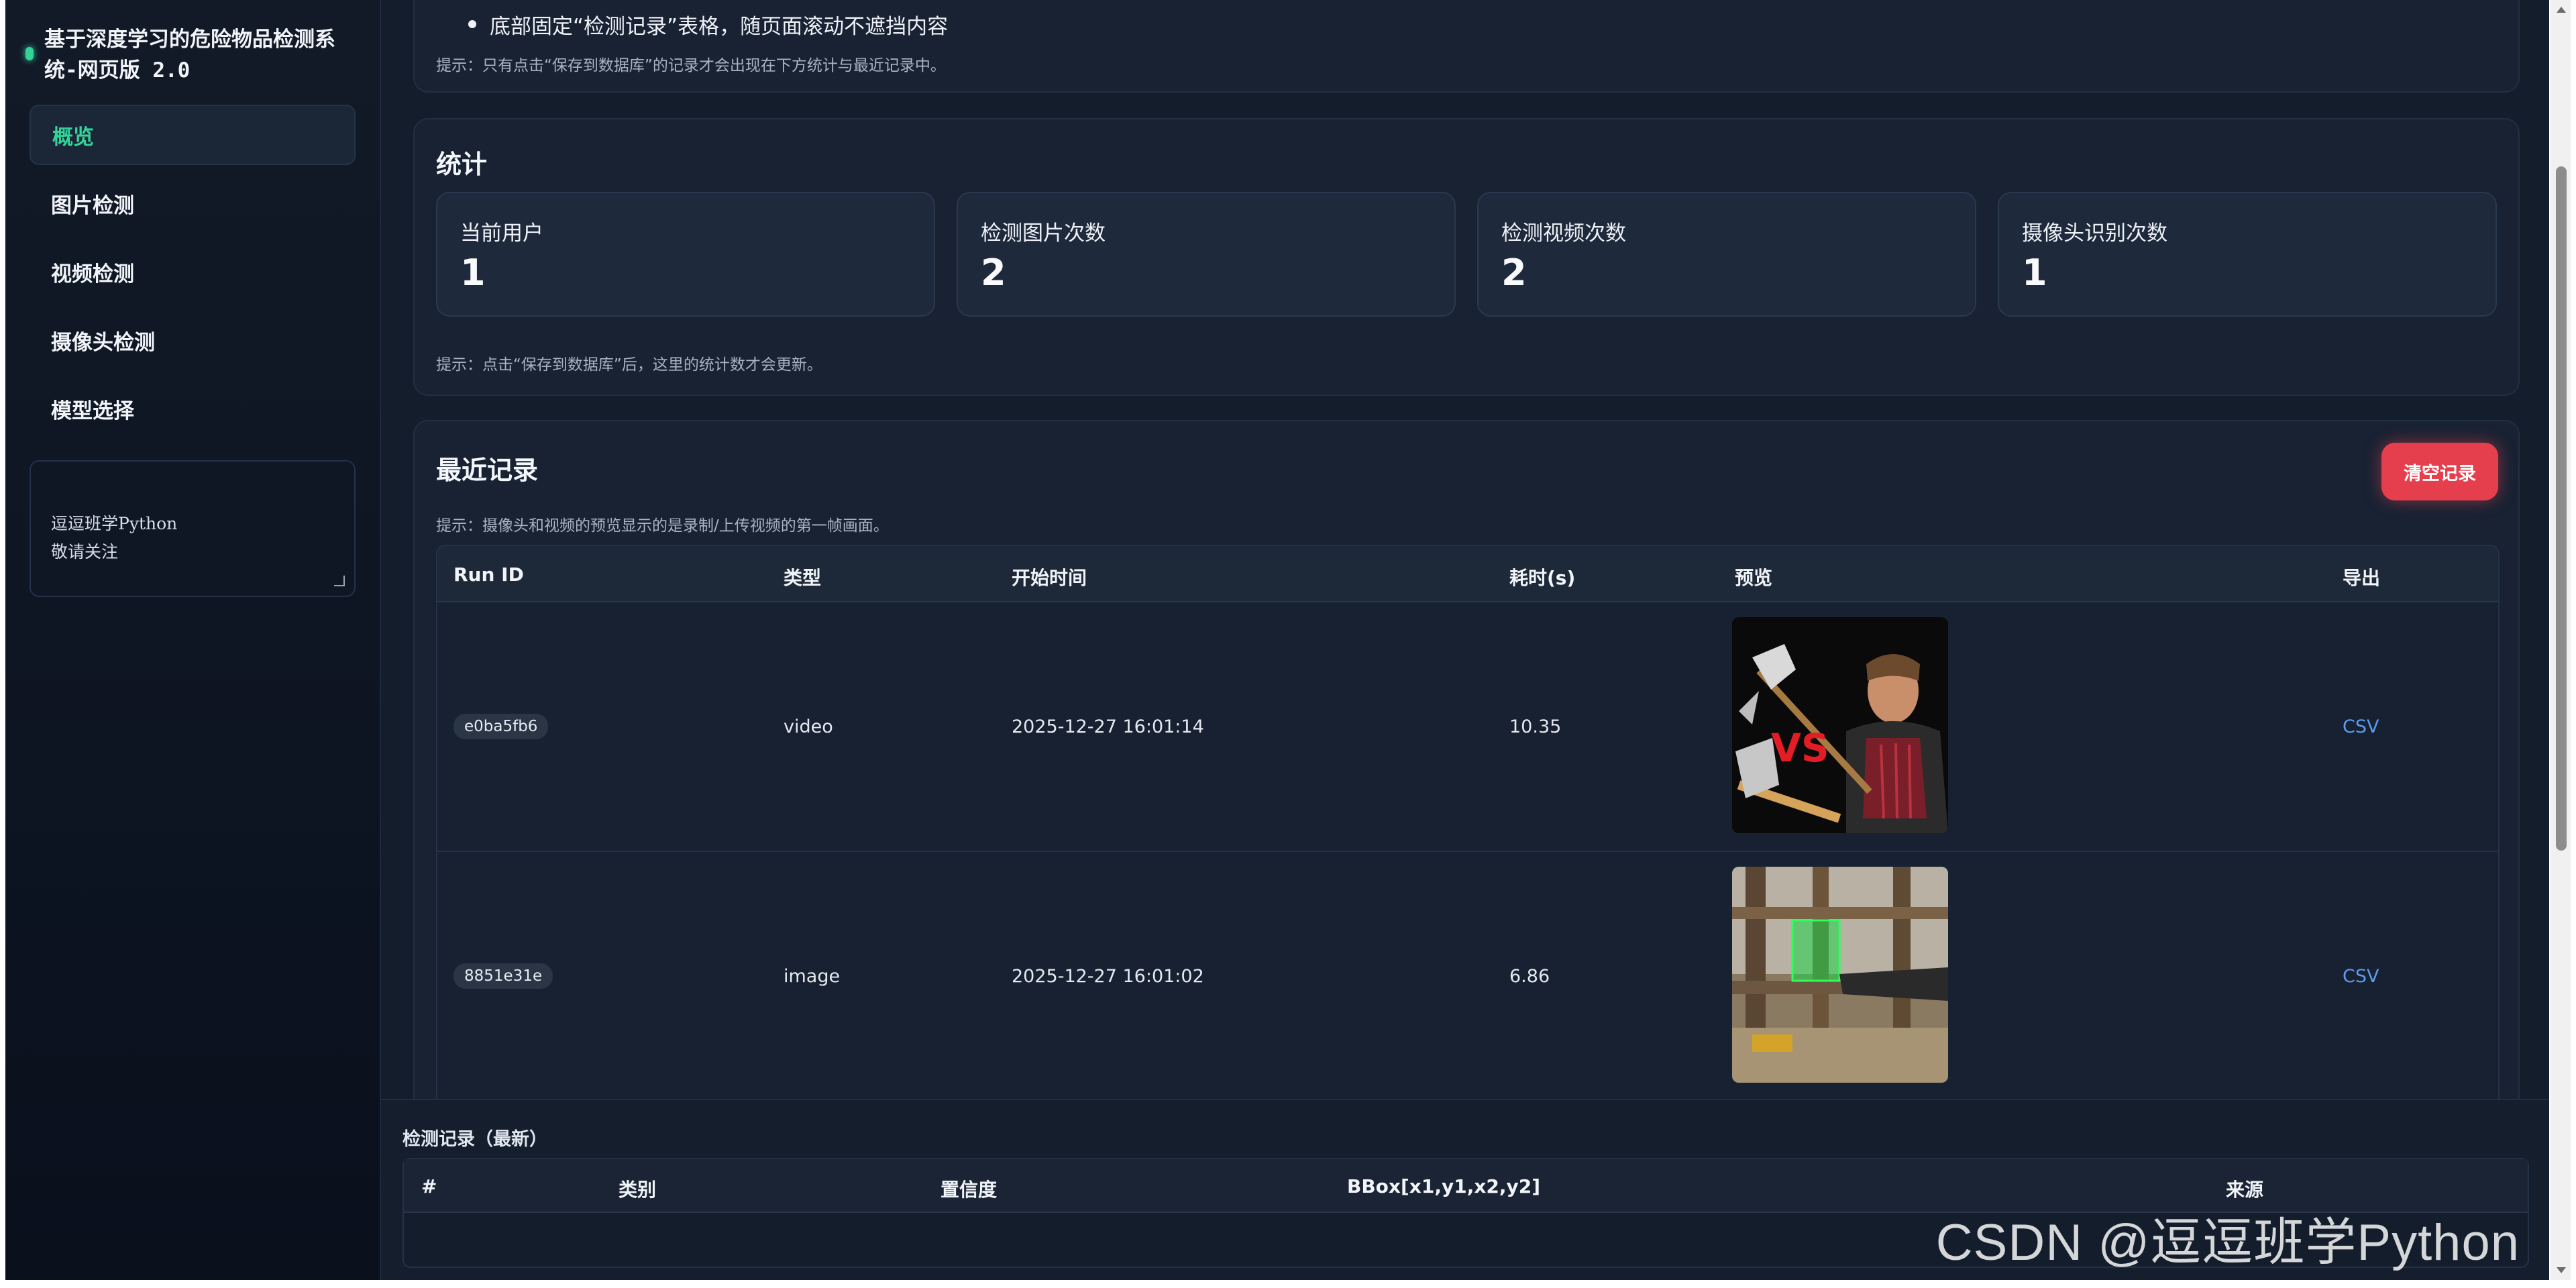  Describe the element at coordinates (429, 1186) in the screenshot. I see `col-index: #` at that location.